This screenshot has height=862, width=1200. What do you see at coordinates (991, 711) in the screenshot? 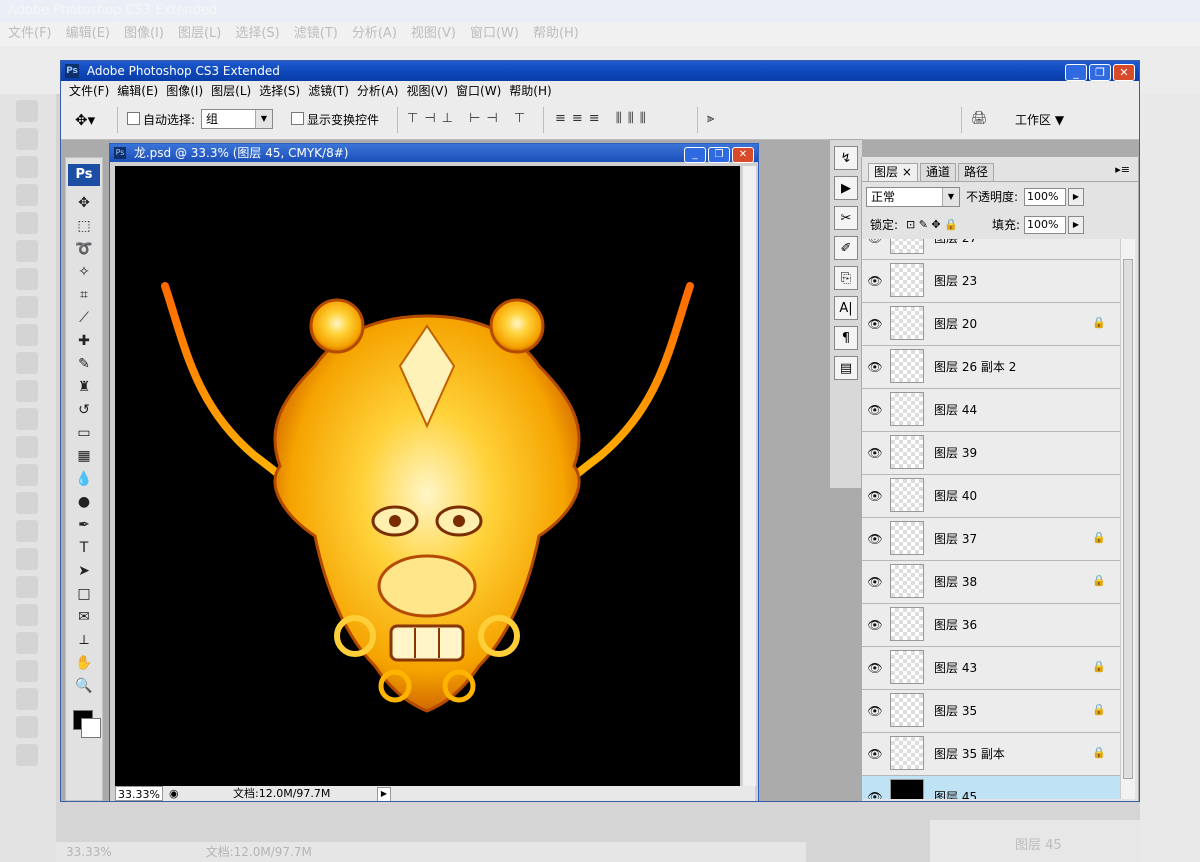
I see `layer-row: 👁 图层 35 🔒` at bounding box center [991, 711].